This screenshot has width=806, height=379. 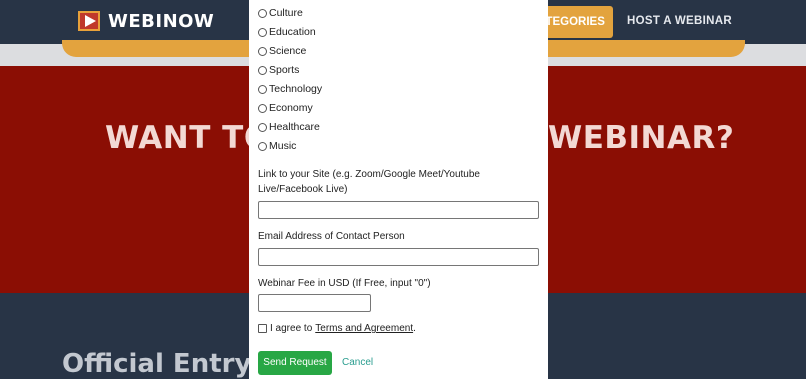 I want to click on category-label: Healthcare, so click(x=294, y=127).